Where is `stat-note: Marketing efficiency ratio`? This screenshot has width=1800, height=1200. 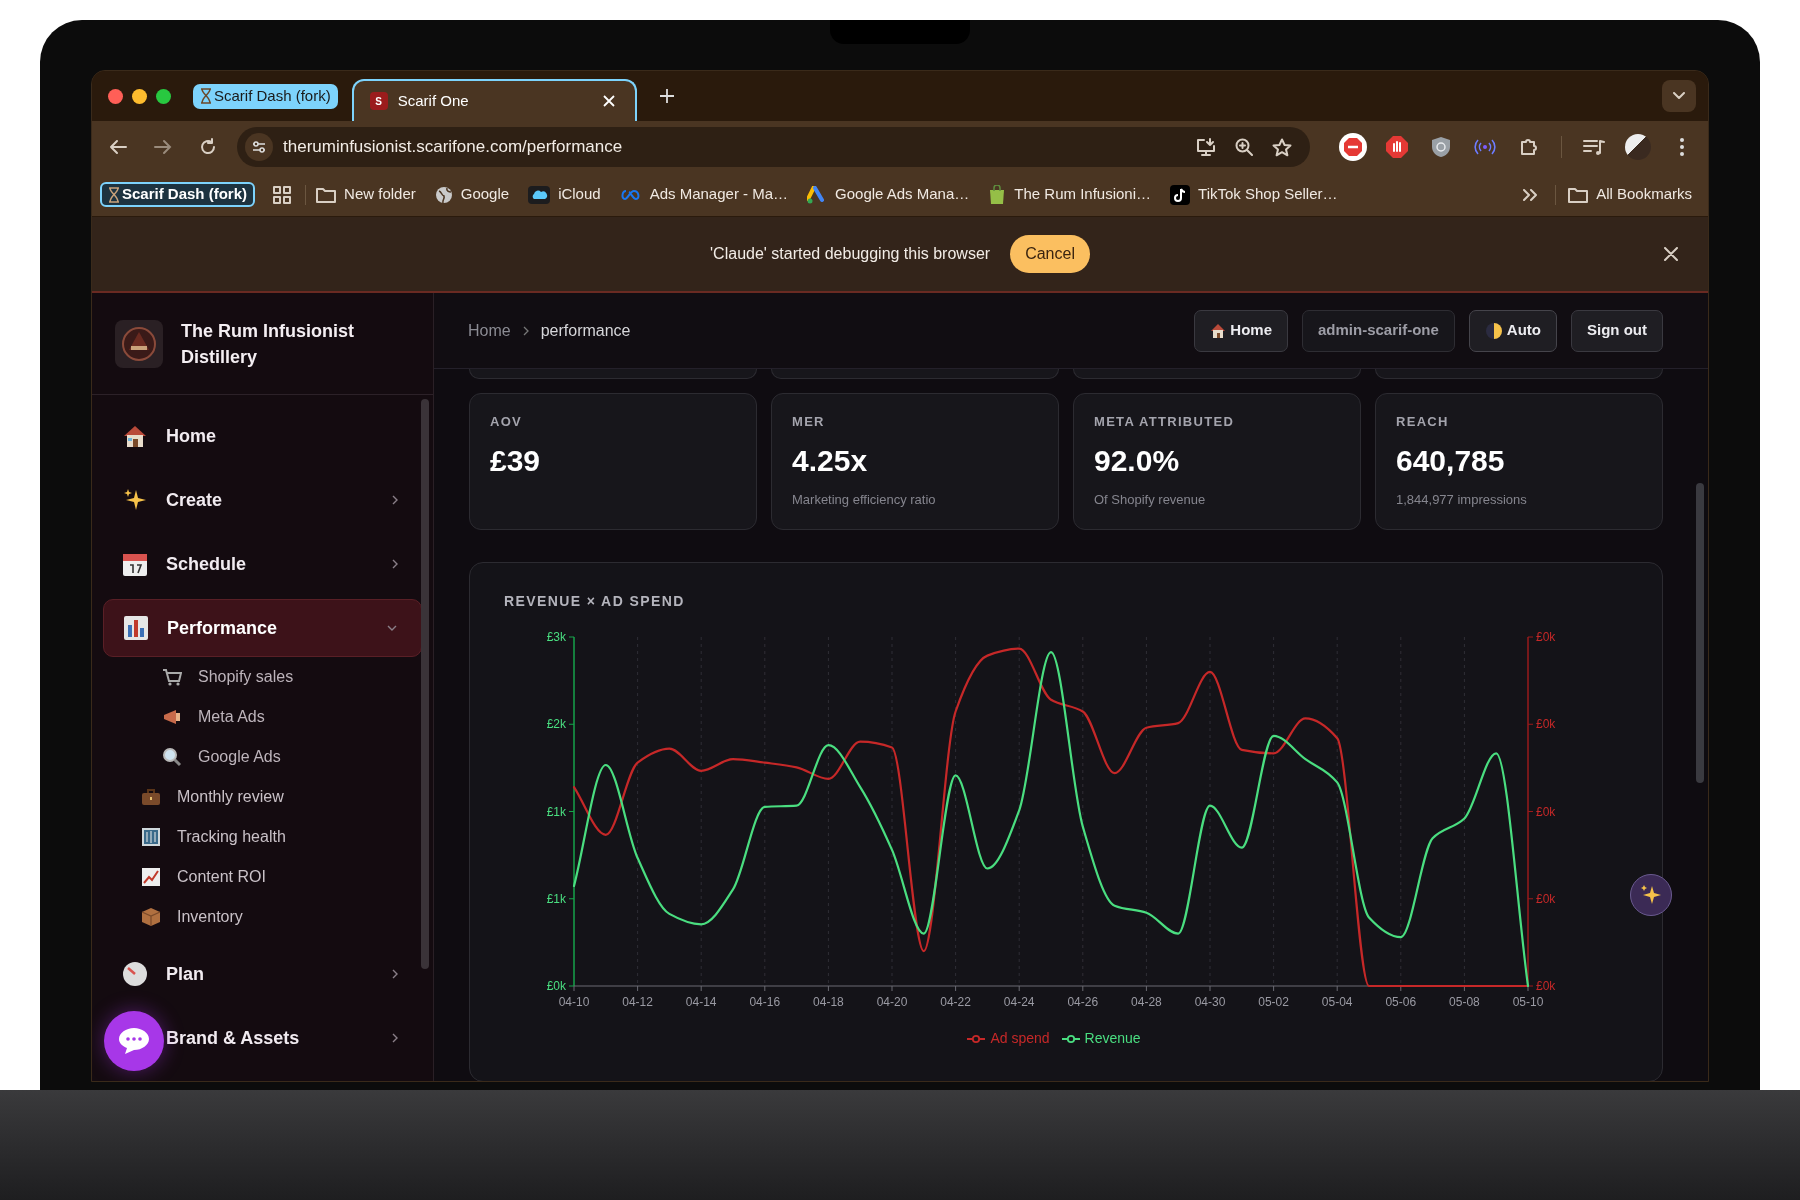
stat-note: Marketing efficiency ratio is located at coordinates (864, 499).